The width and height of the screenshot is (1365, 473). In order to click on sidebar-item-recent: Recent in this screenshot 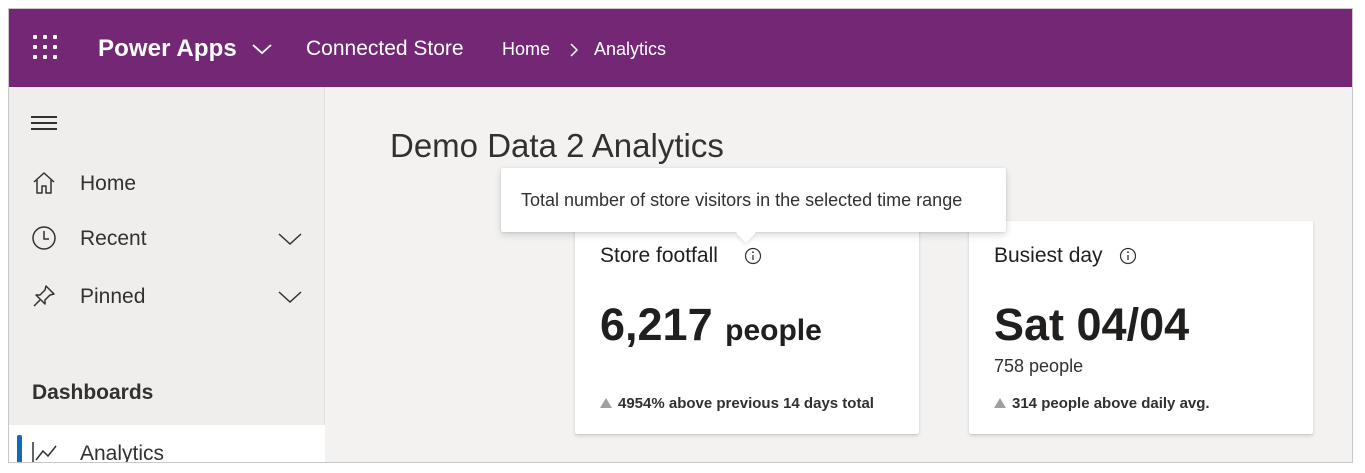, I will do `click(167, 238)`.